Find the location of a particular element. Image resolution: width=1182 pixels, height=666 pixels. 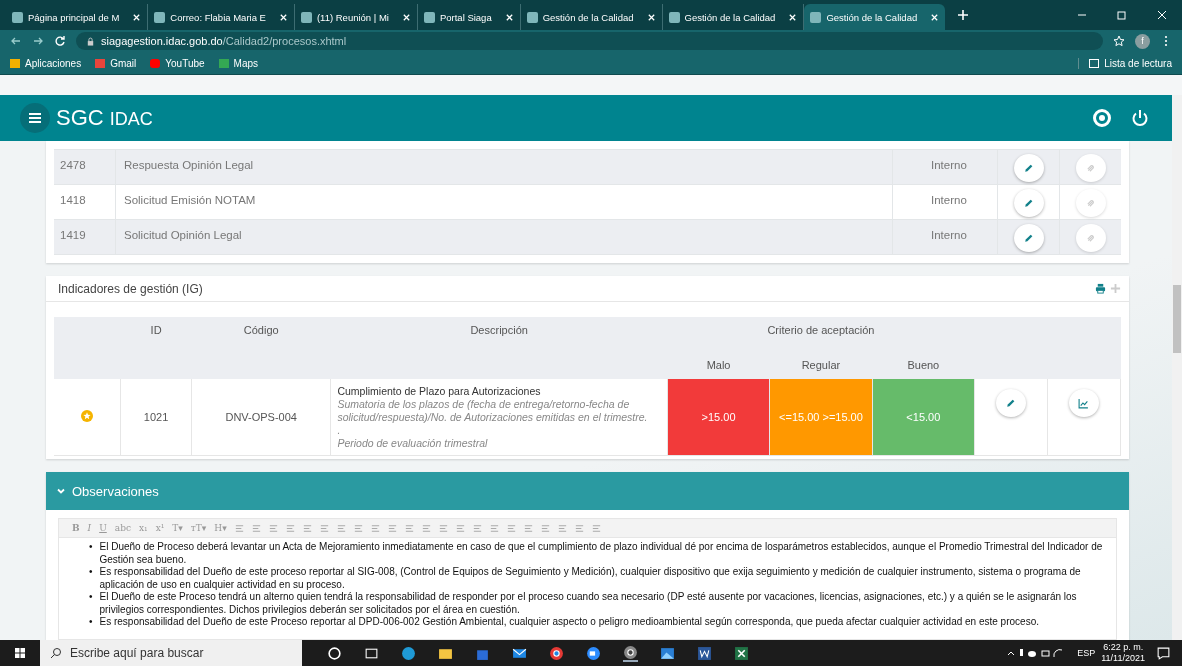

criterion-cell: >15.00 is located at coordinates (718, 417).